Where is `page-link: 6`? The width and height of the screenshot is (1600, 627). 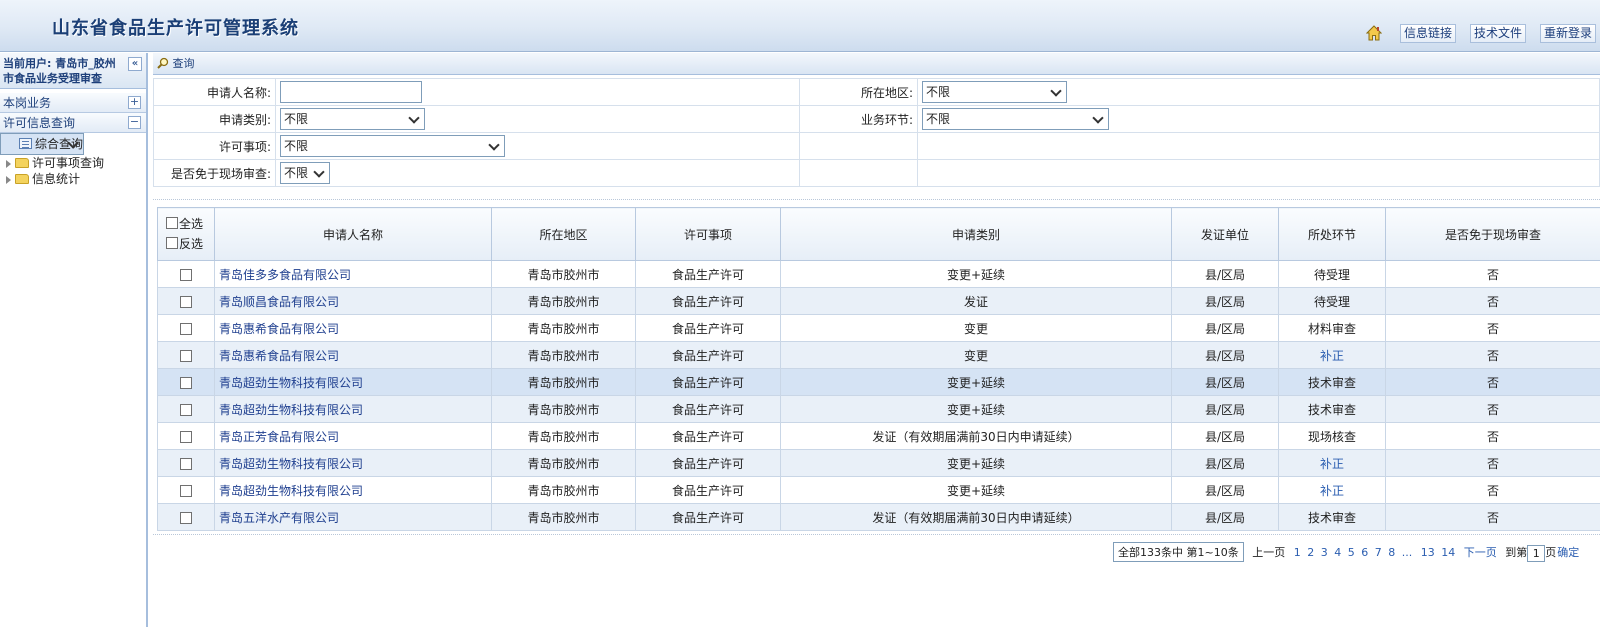 page-link: 6 is located at coordinates (1364, 552).